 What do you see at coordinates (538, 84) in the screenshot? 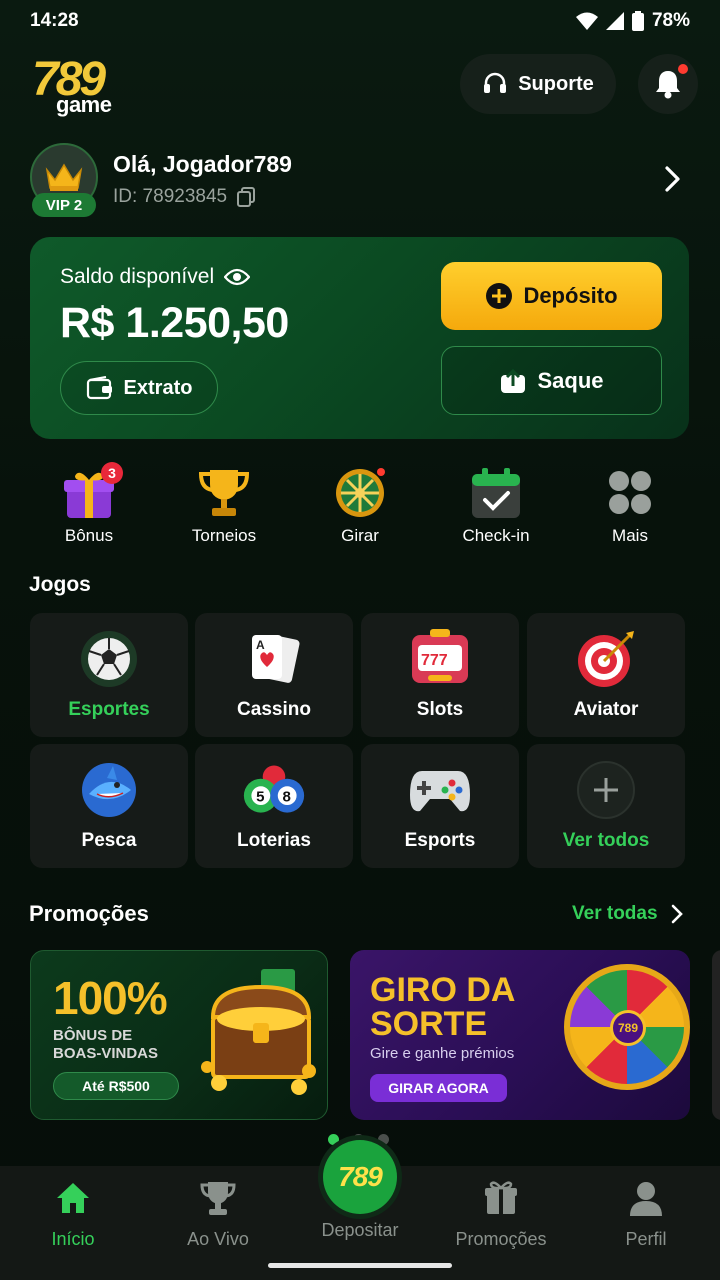
I see `support-button: Suporte` at bounding box center [538, 84].